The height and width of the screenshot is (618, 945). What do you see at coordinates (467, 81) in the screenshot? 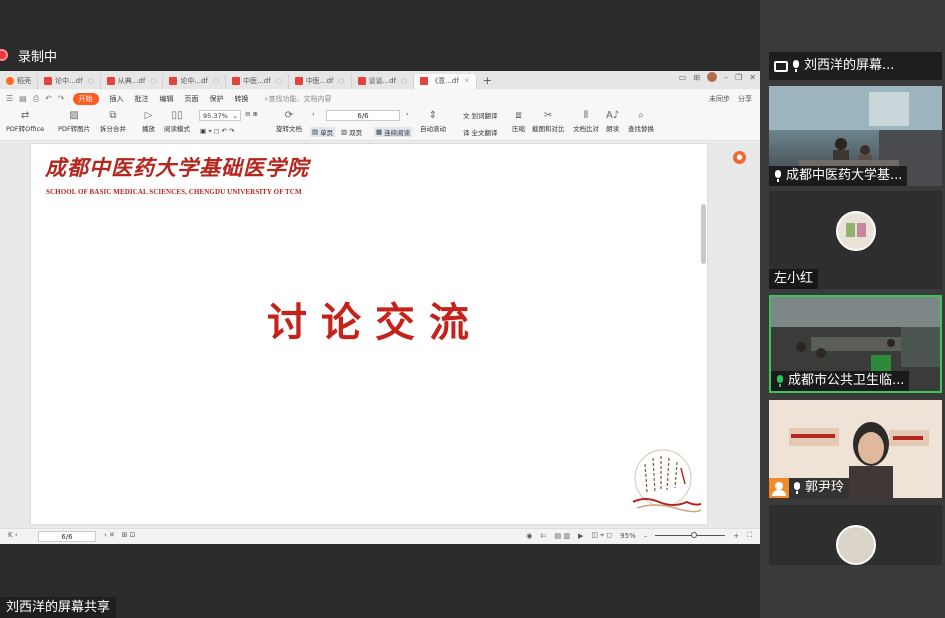
I see `close-icon: ✕` at bounding box center [467, 81].